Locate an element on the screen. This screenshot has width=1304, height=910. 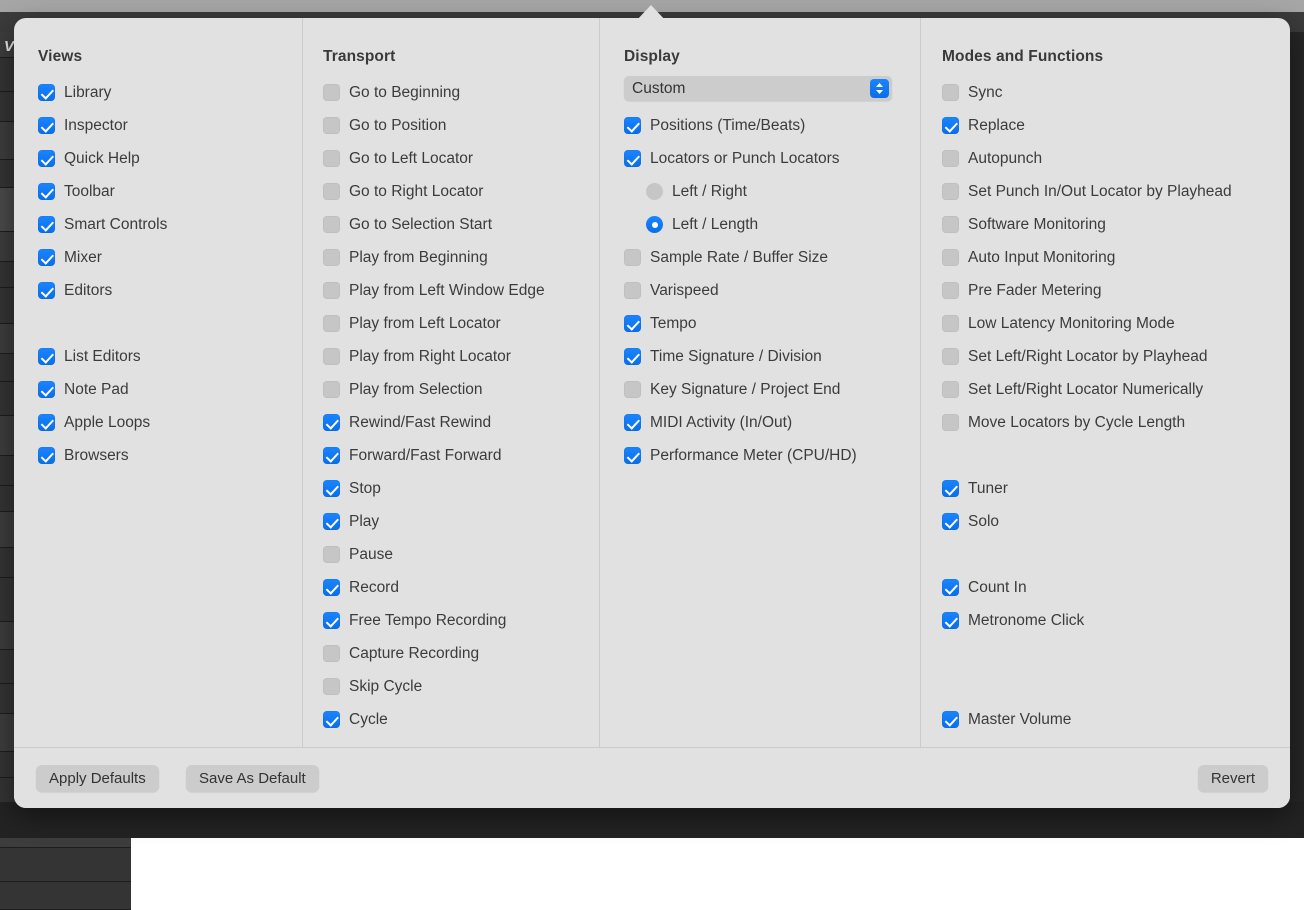
checkbox-midi-activity-in-out: MIDI Activity (In/Out) is located at coordinates (772, 422).